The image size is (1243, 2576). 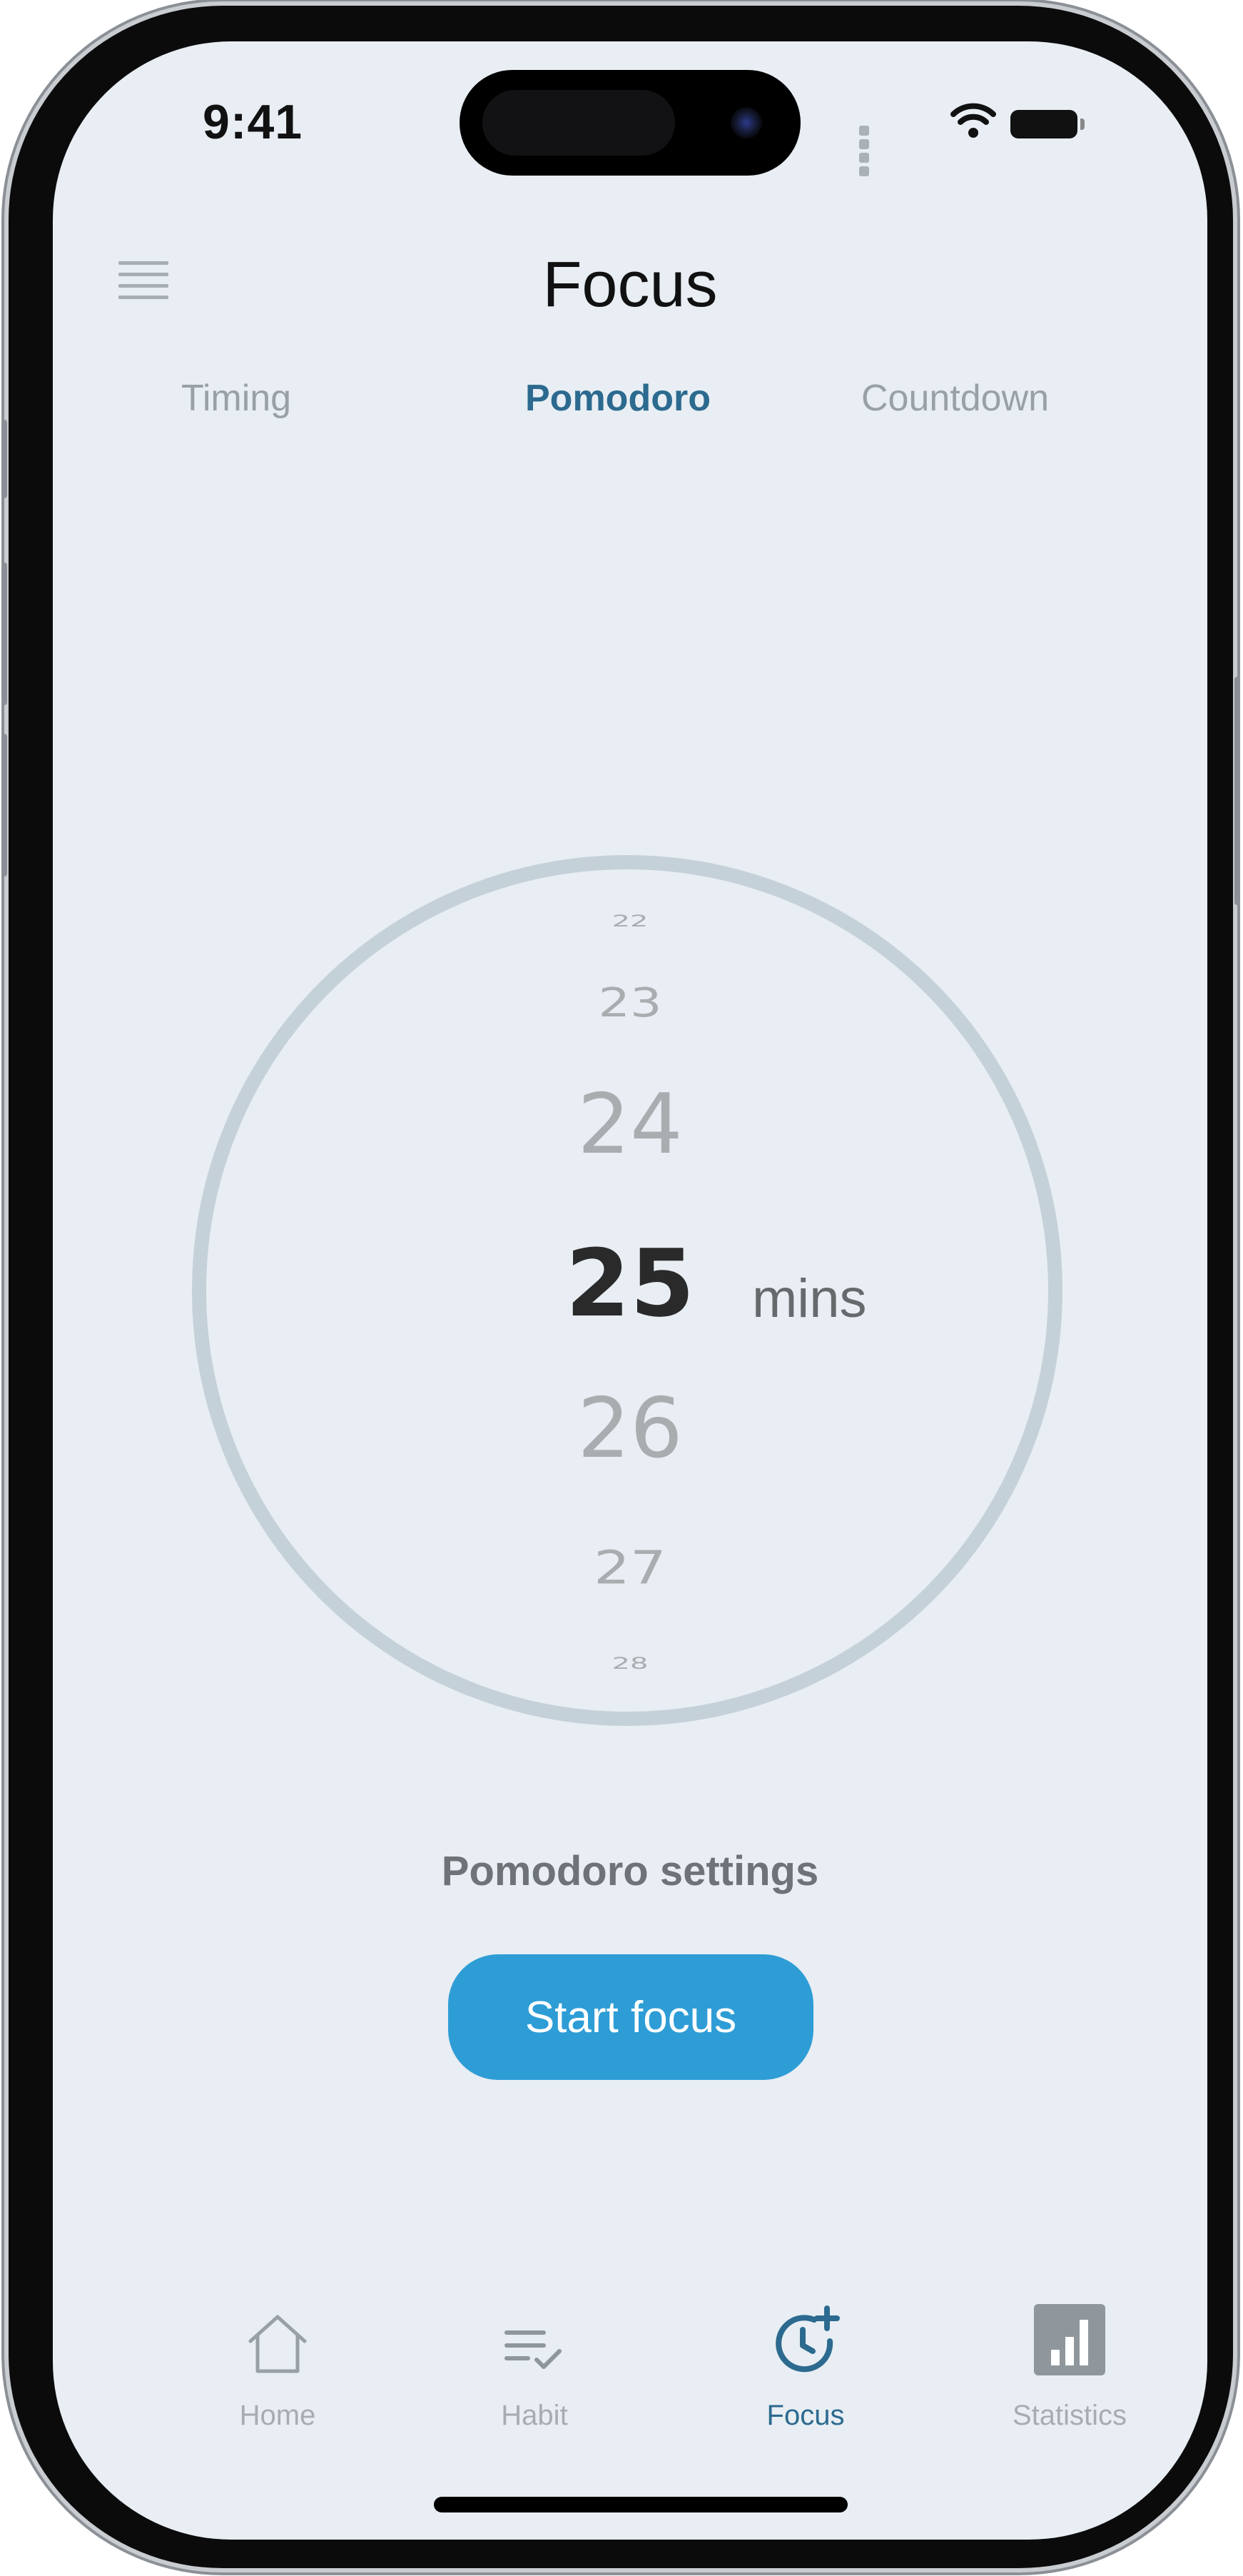 What do you see at coordinates (618, 398) in the screenshot?
I see `tab-pomodoro: Pomodoro` at bounding box center [618, 398].